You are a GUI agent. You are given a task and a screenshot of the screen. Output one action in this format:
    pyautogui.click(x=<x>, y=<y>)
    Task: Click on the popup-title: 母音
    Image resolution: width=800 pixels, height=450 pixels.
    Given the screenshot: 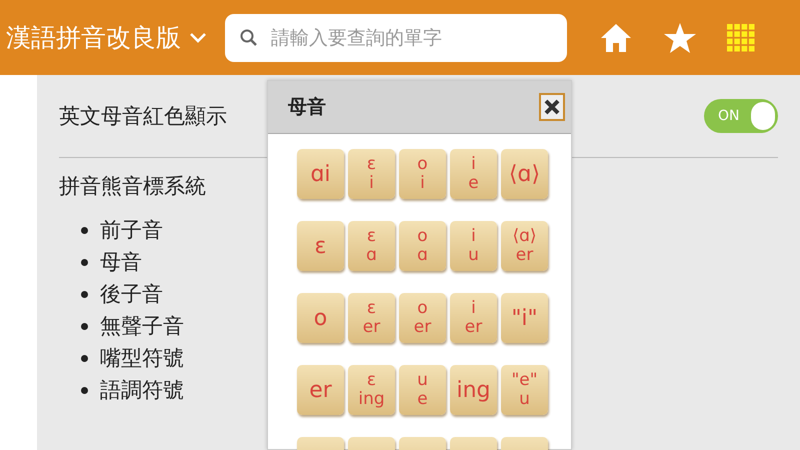 What is the action you would take?
    pyautogui.click(x=307, y=107)
    